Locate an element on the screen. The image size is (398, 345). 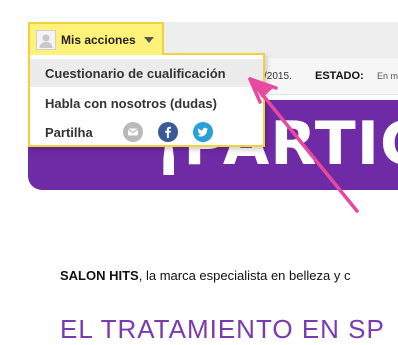
intro-rest: , la marca especialista en belleza y c is located at coordinates (244, 275).